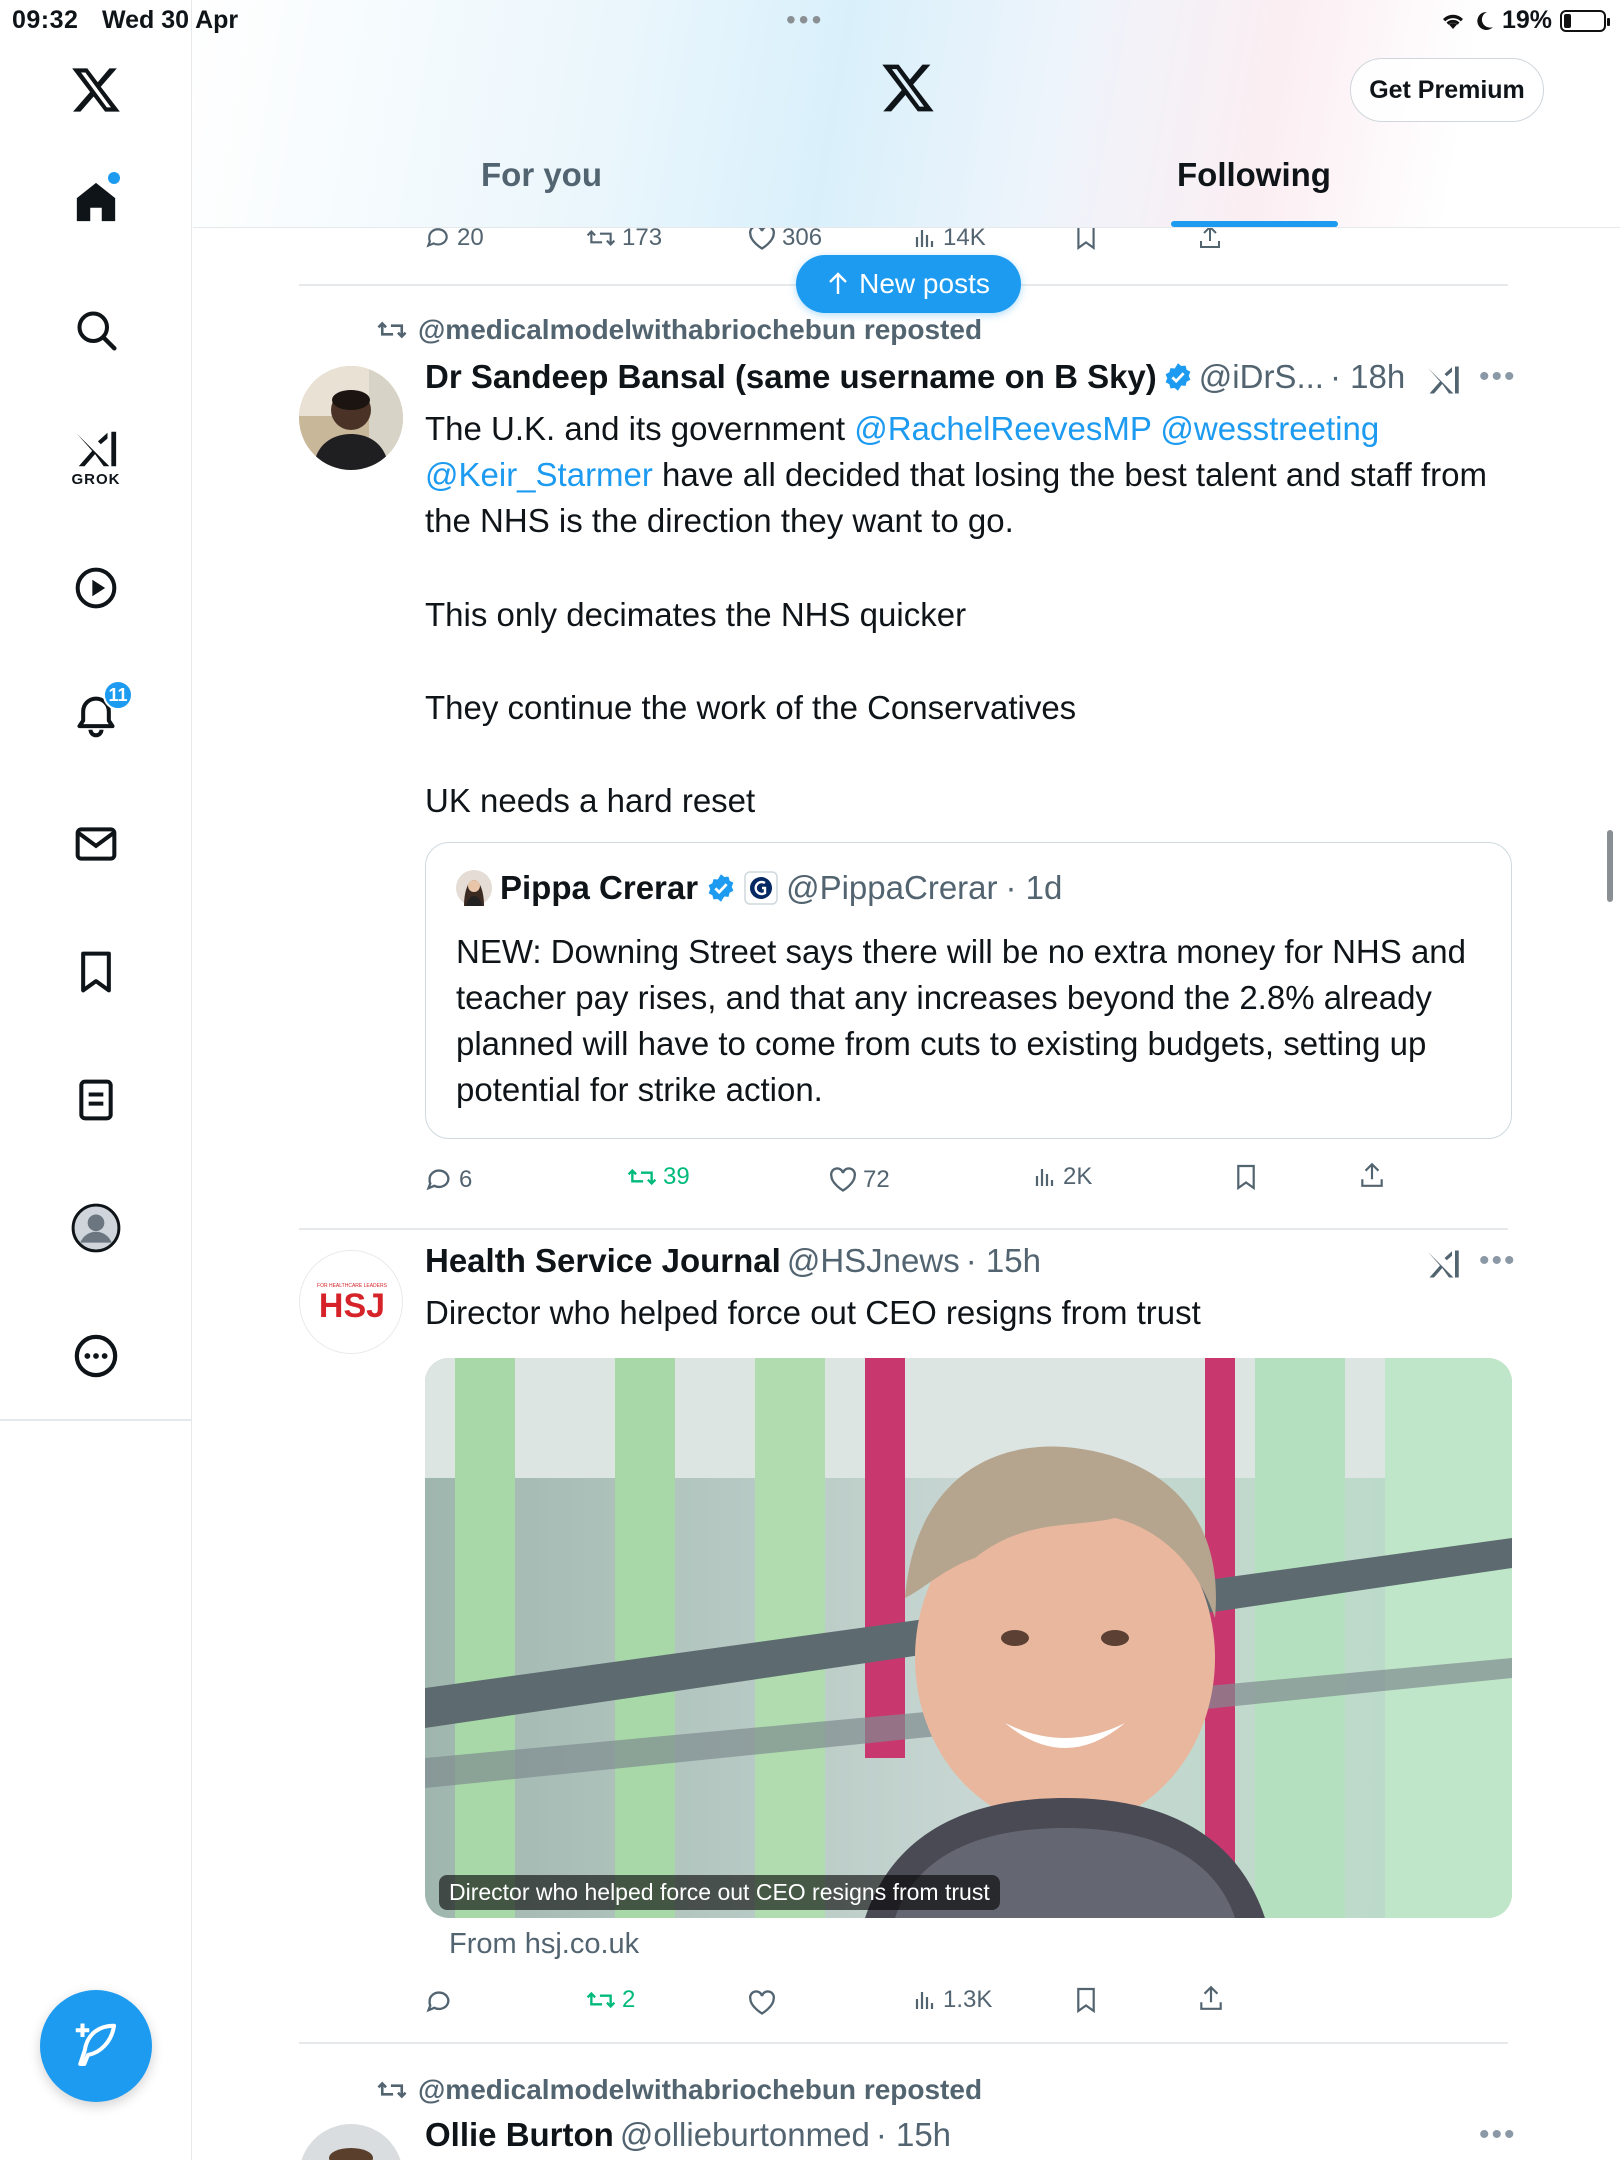  What do you see at coordinates (1485, 20) in the screenshot?
I see `moon-icon` at bounding box center [1485, 20].